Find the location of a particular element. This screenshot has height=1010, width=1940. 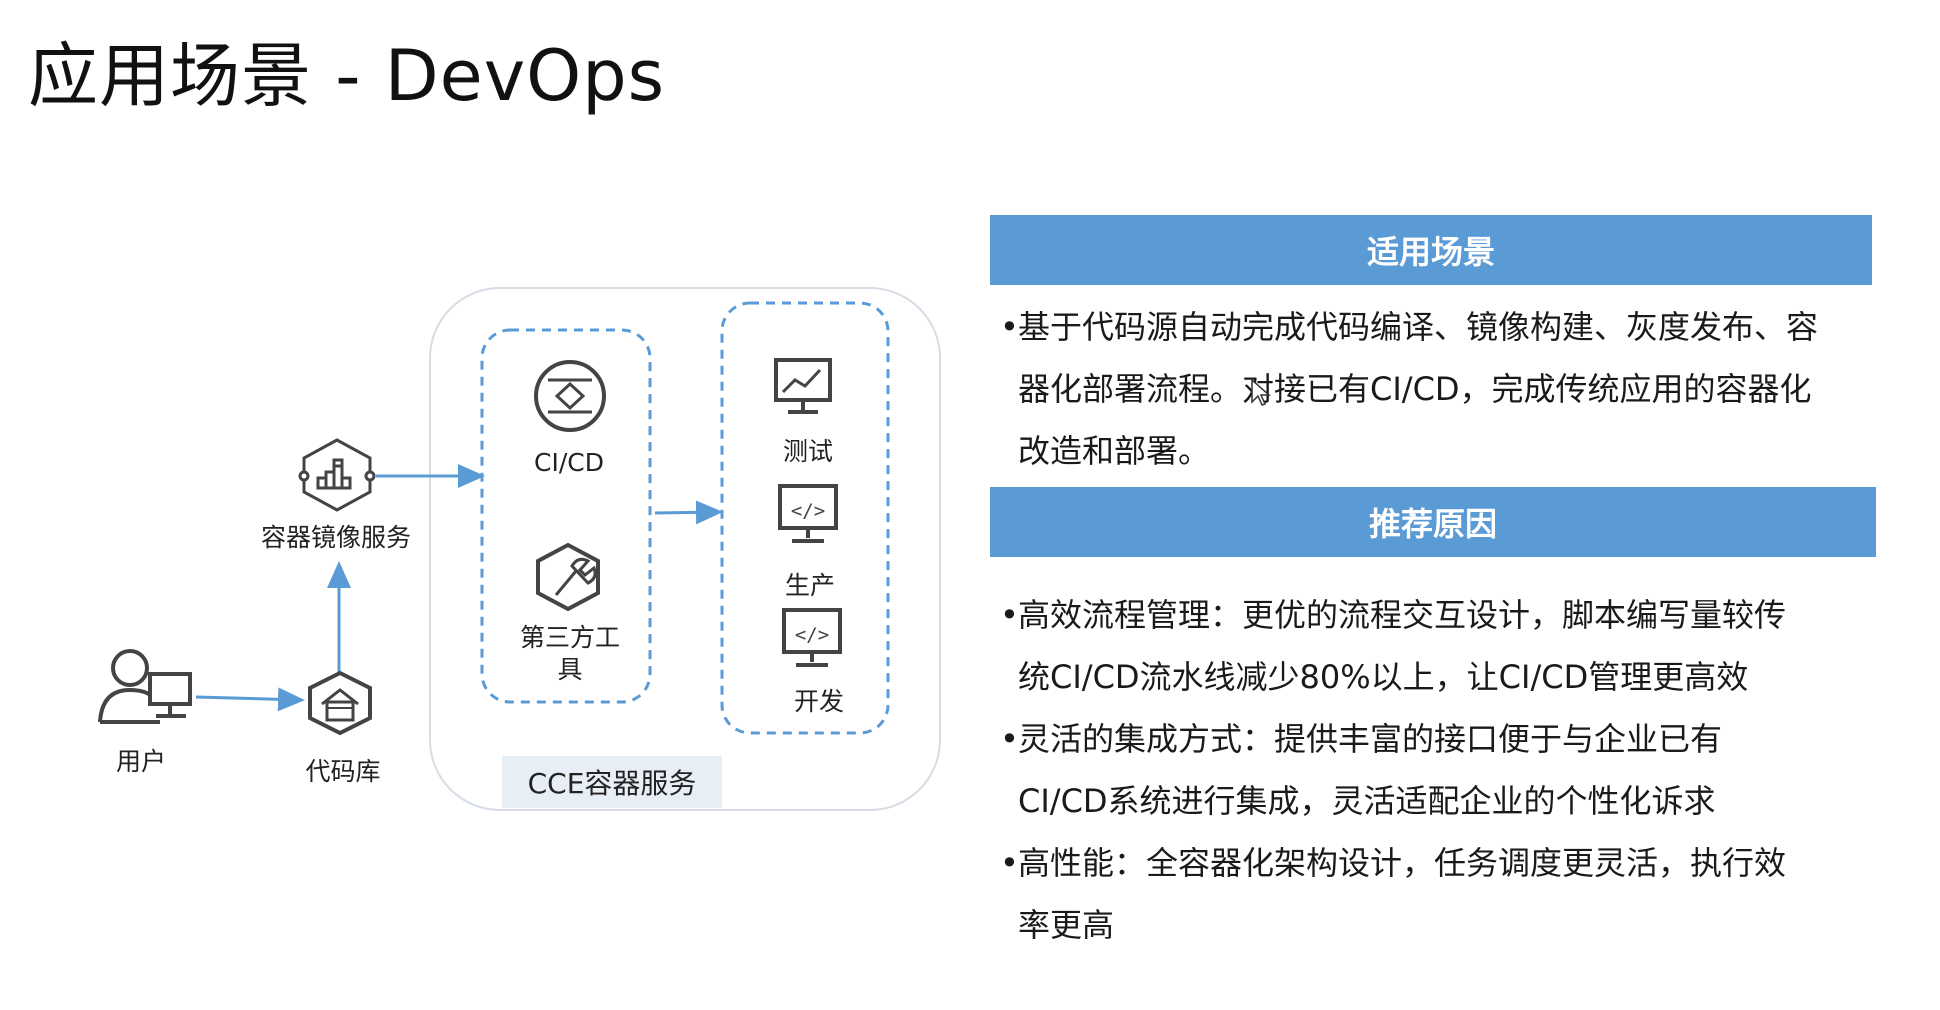

production-label: 生产 is located at coordinates (810, 585).